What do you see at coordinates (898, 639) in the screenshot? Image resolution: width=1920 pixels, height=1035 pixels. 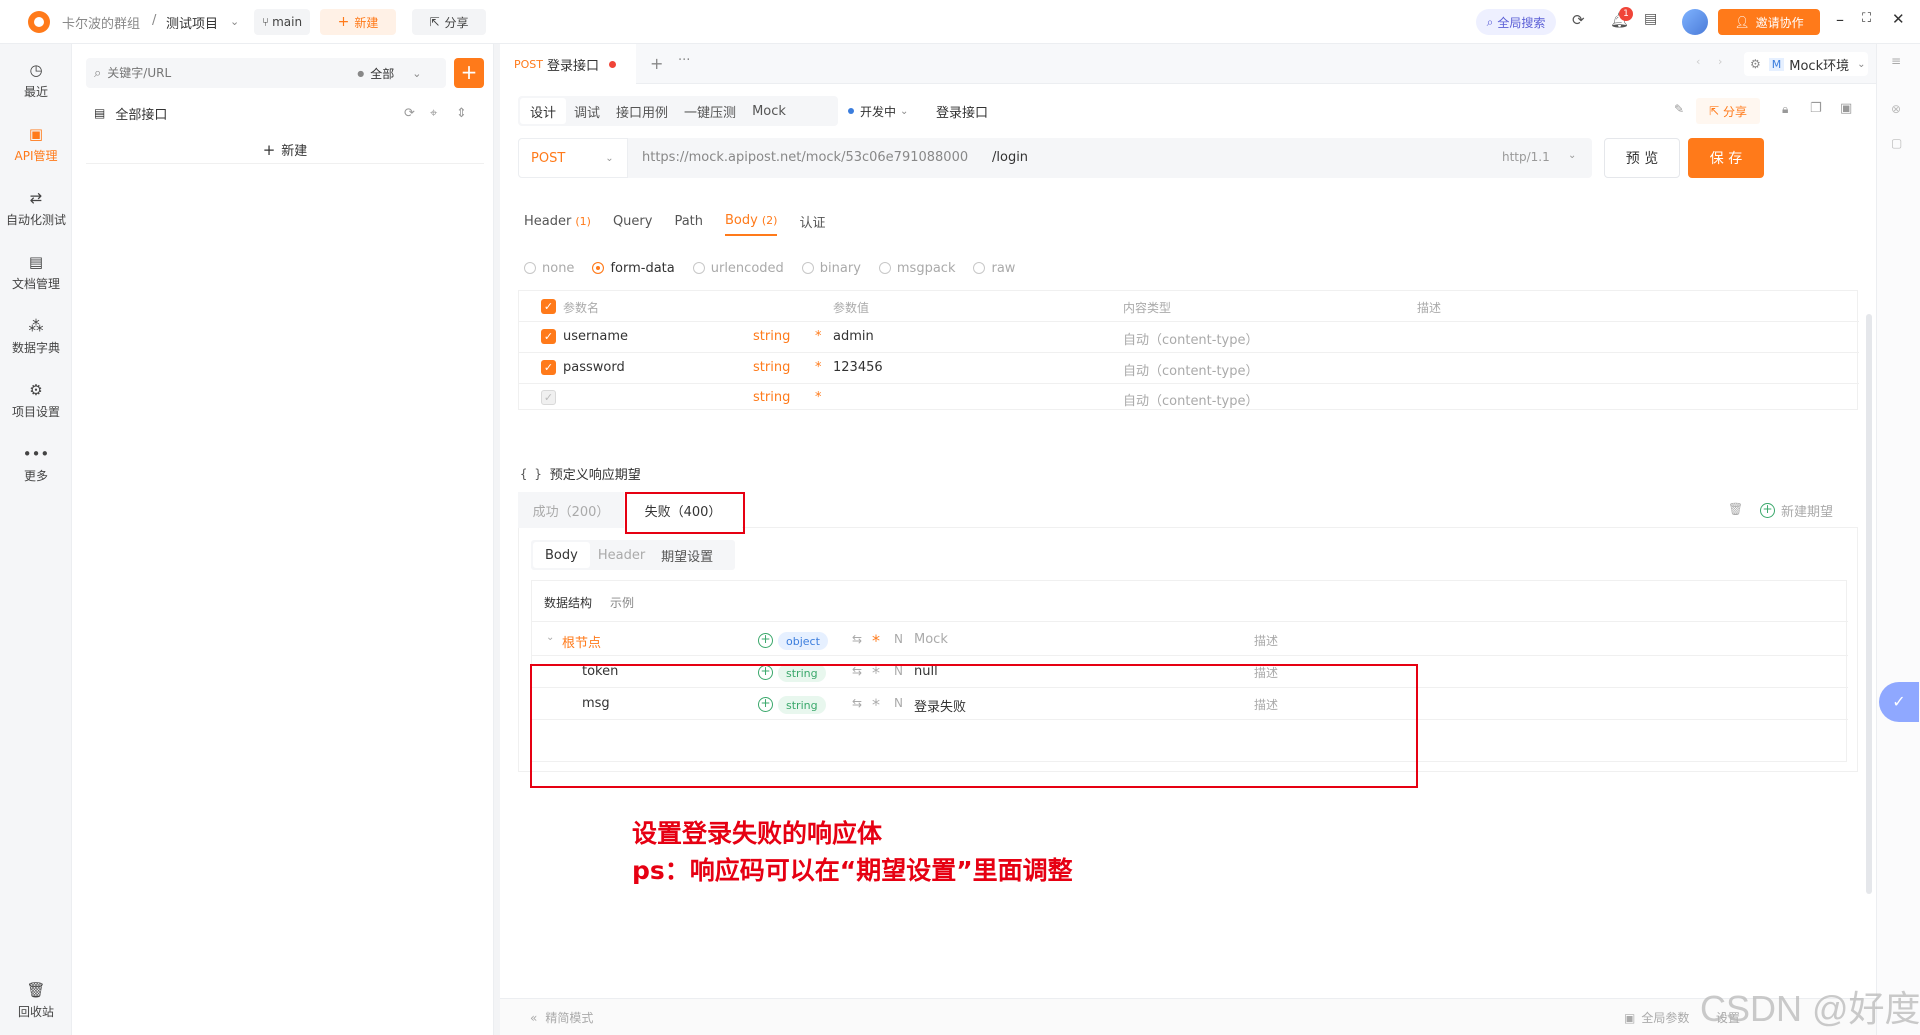 I see `nullable-toggle: N` at bounding box center [898, 639].